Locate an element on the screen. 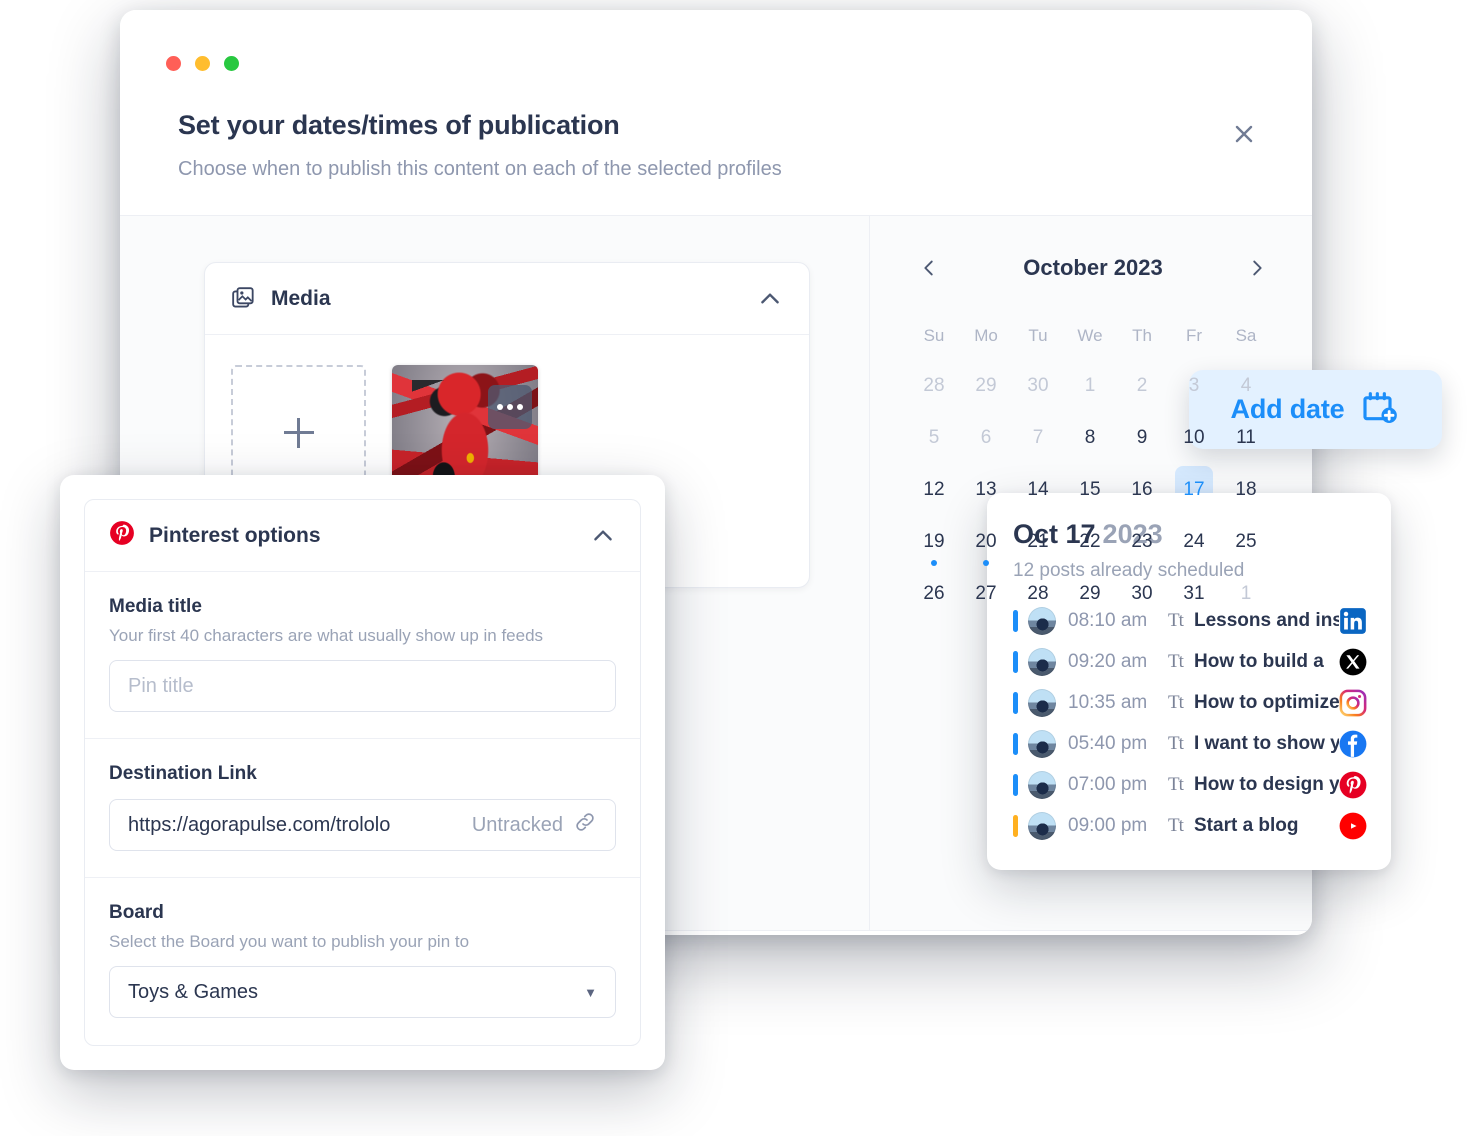  instagram-icon is located at coordinates (1353, 703).